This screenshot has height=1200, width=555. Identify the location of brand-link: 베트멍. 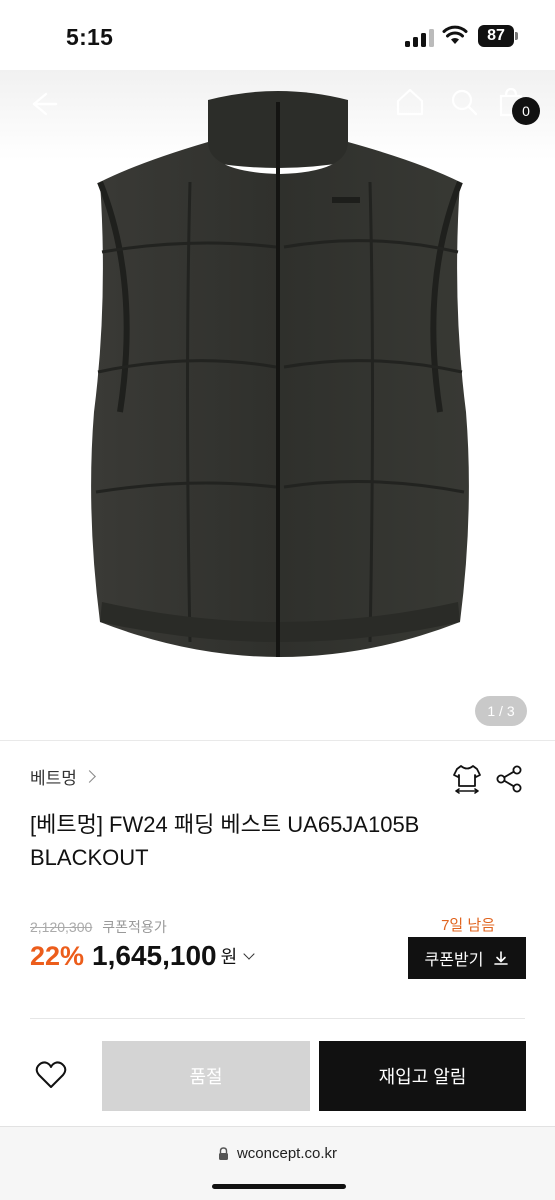
(63, 776).